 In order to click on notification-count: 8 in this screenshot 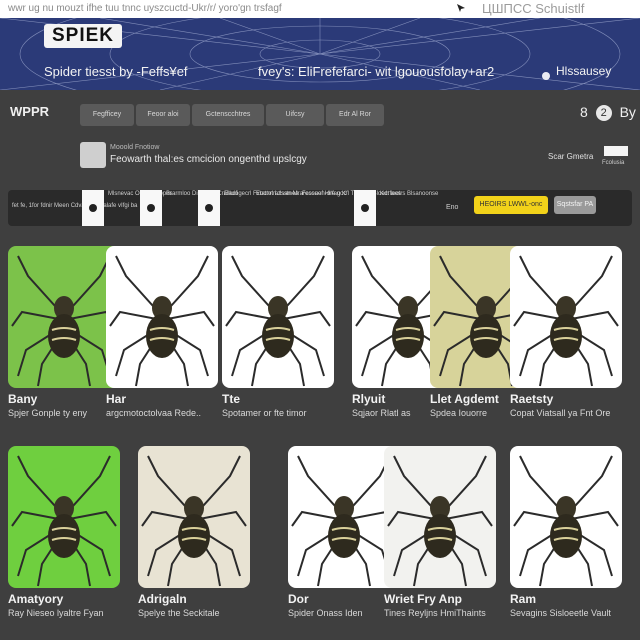, I will do `click(584, 112)`.